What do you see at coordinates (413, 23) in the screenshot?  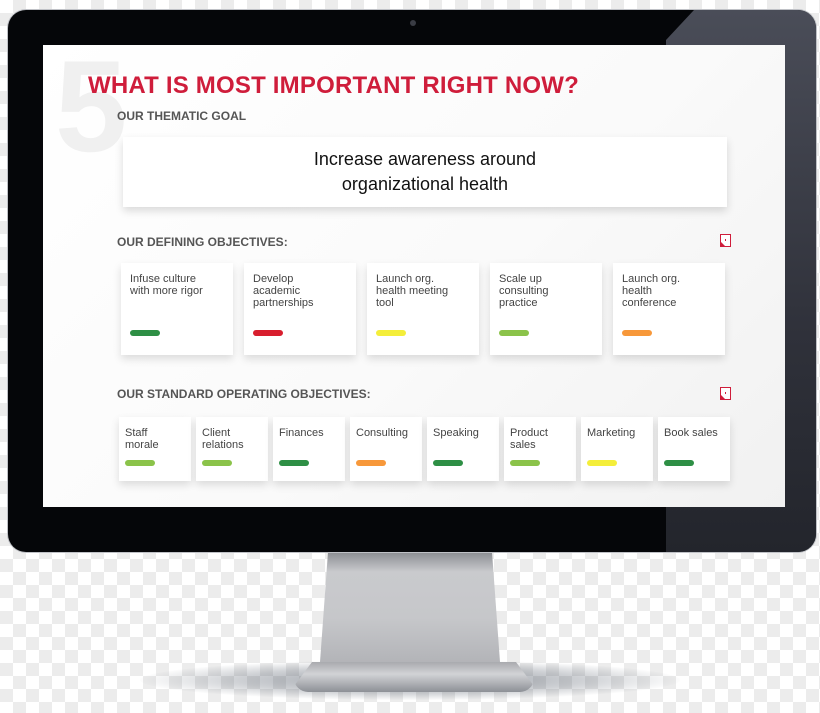 I see `camera-icon` at bounding box center [413, 23].